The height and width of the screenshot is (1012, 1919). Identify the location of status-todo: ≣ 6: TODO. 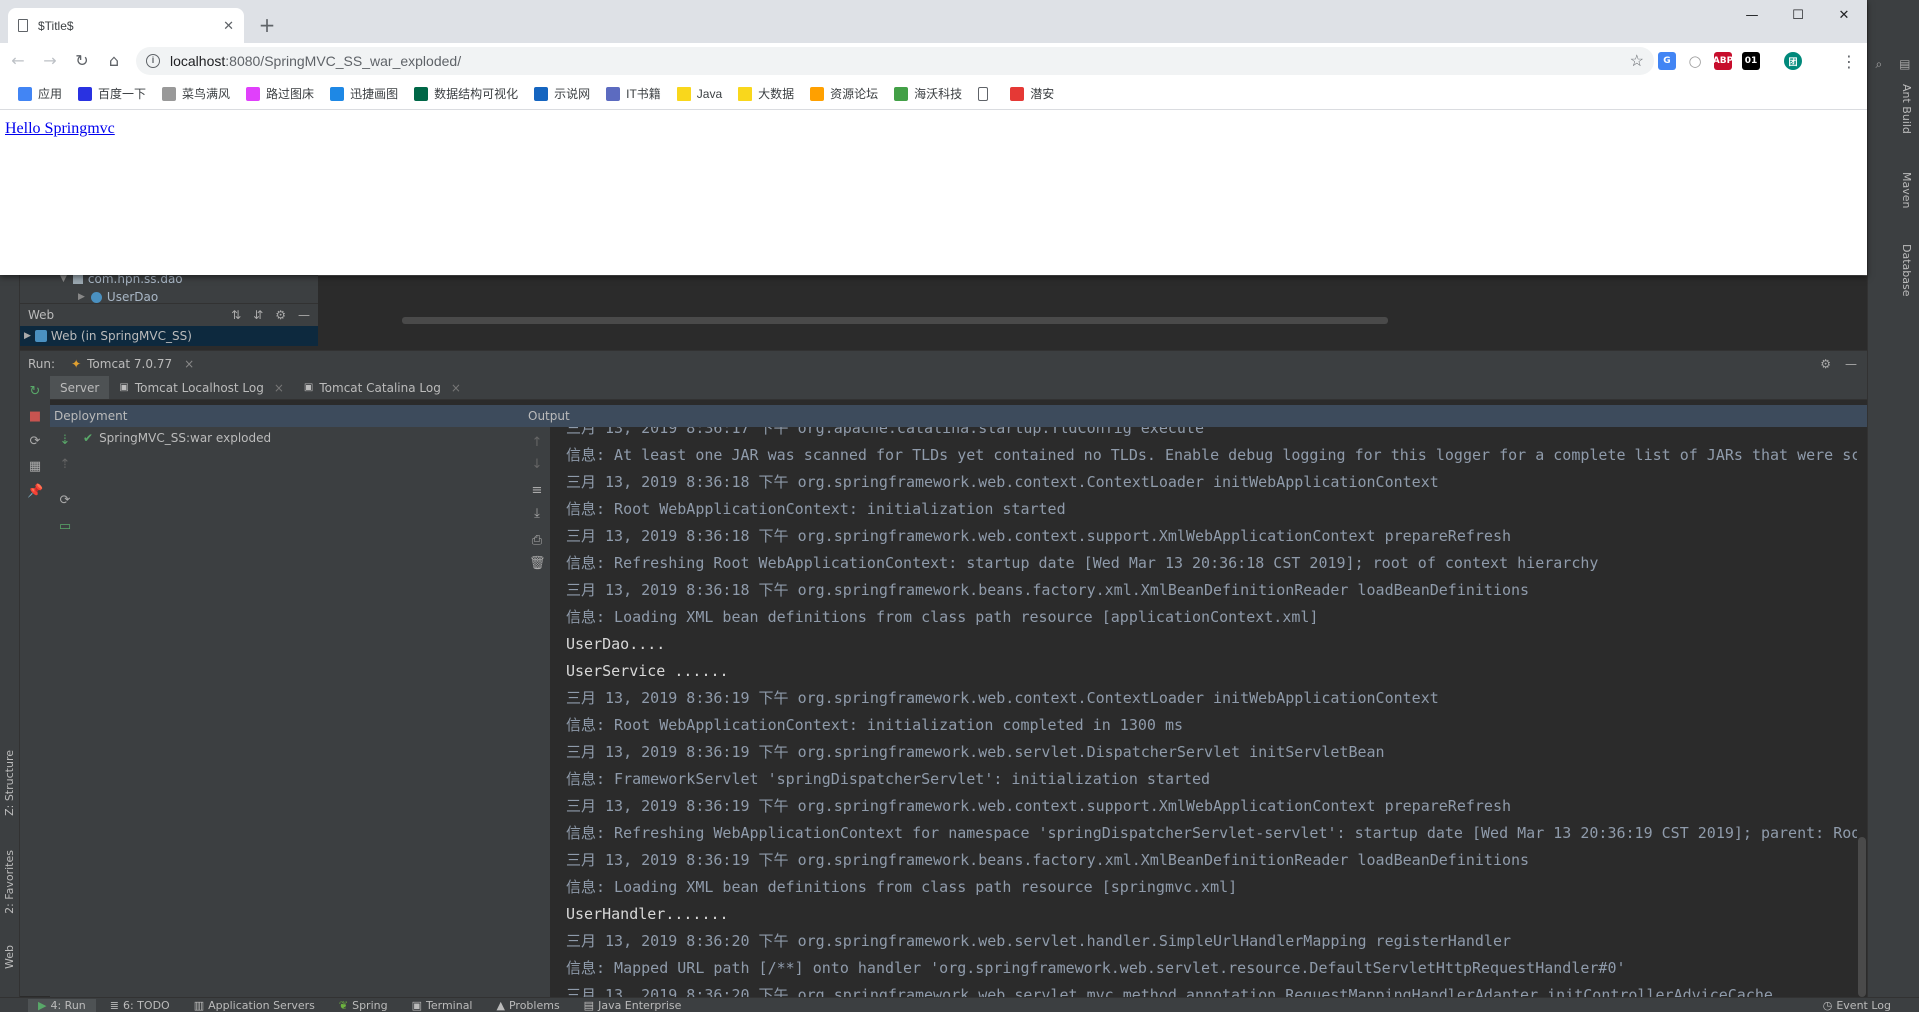
(140, 1005).